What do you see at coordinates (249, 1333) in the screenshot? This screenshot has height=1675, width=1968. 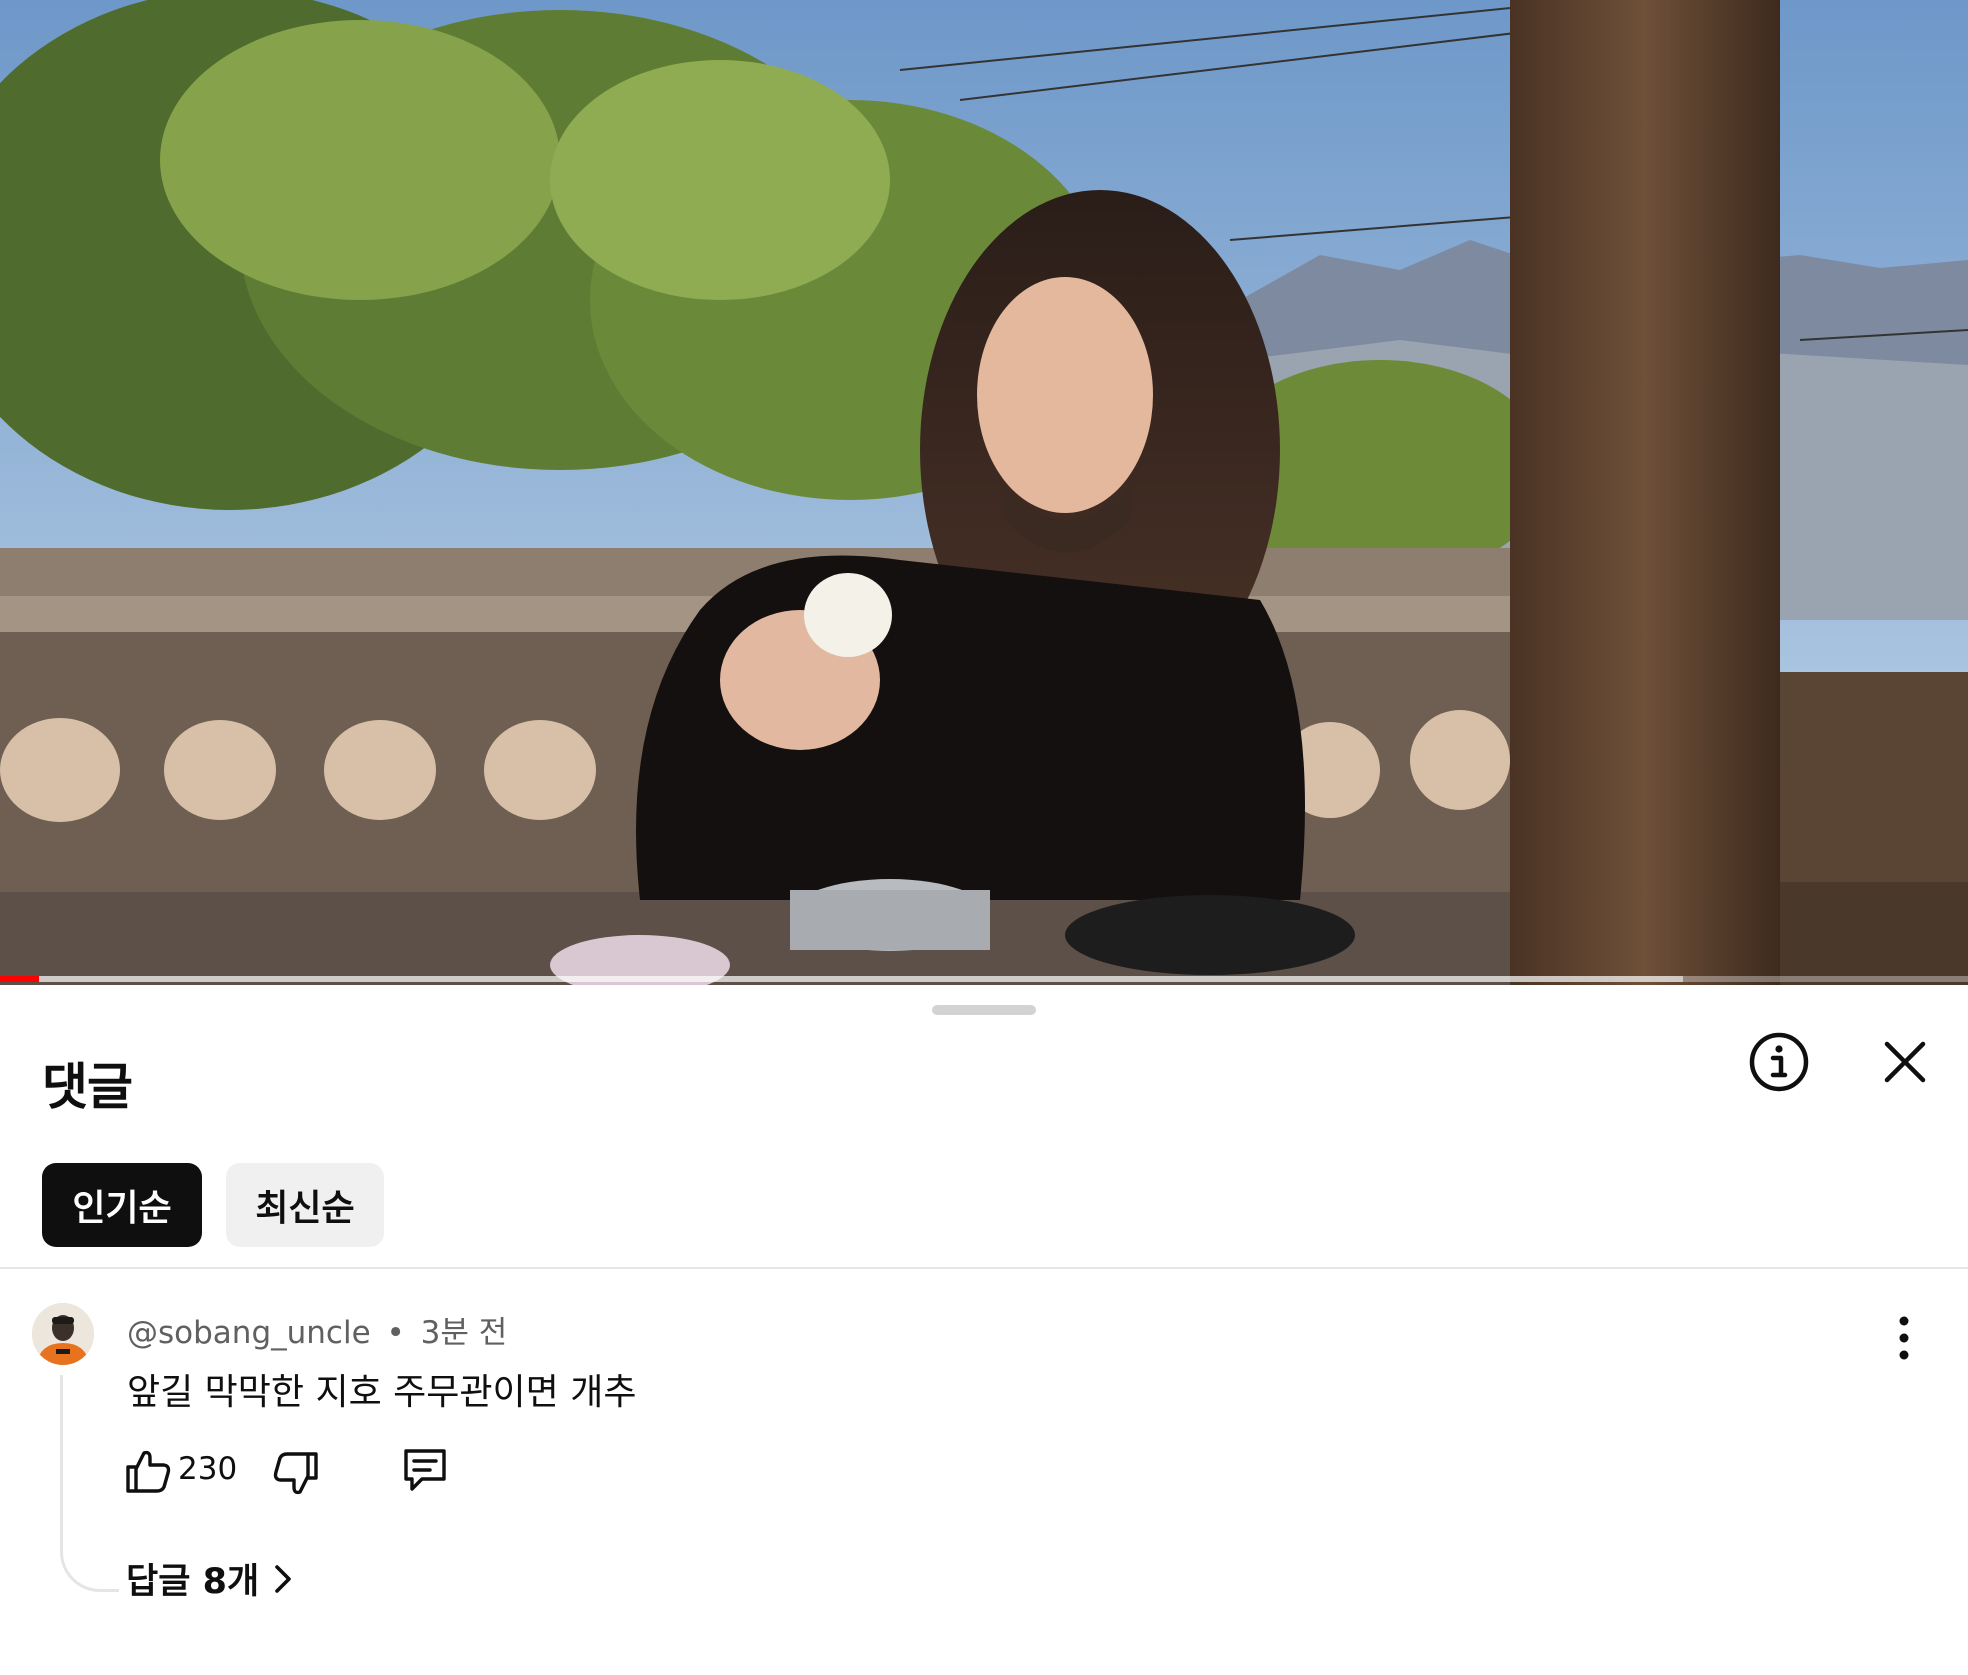 I see `comment-author: @sobang_uncle` at bounding box center [249, 1333].